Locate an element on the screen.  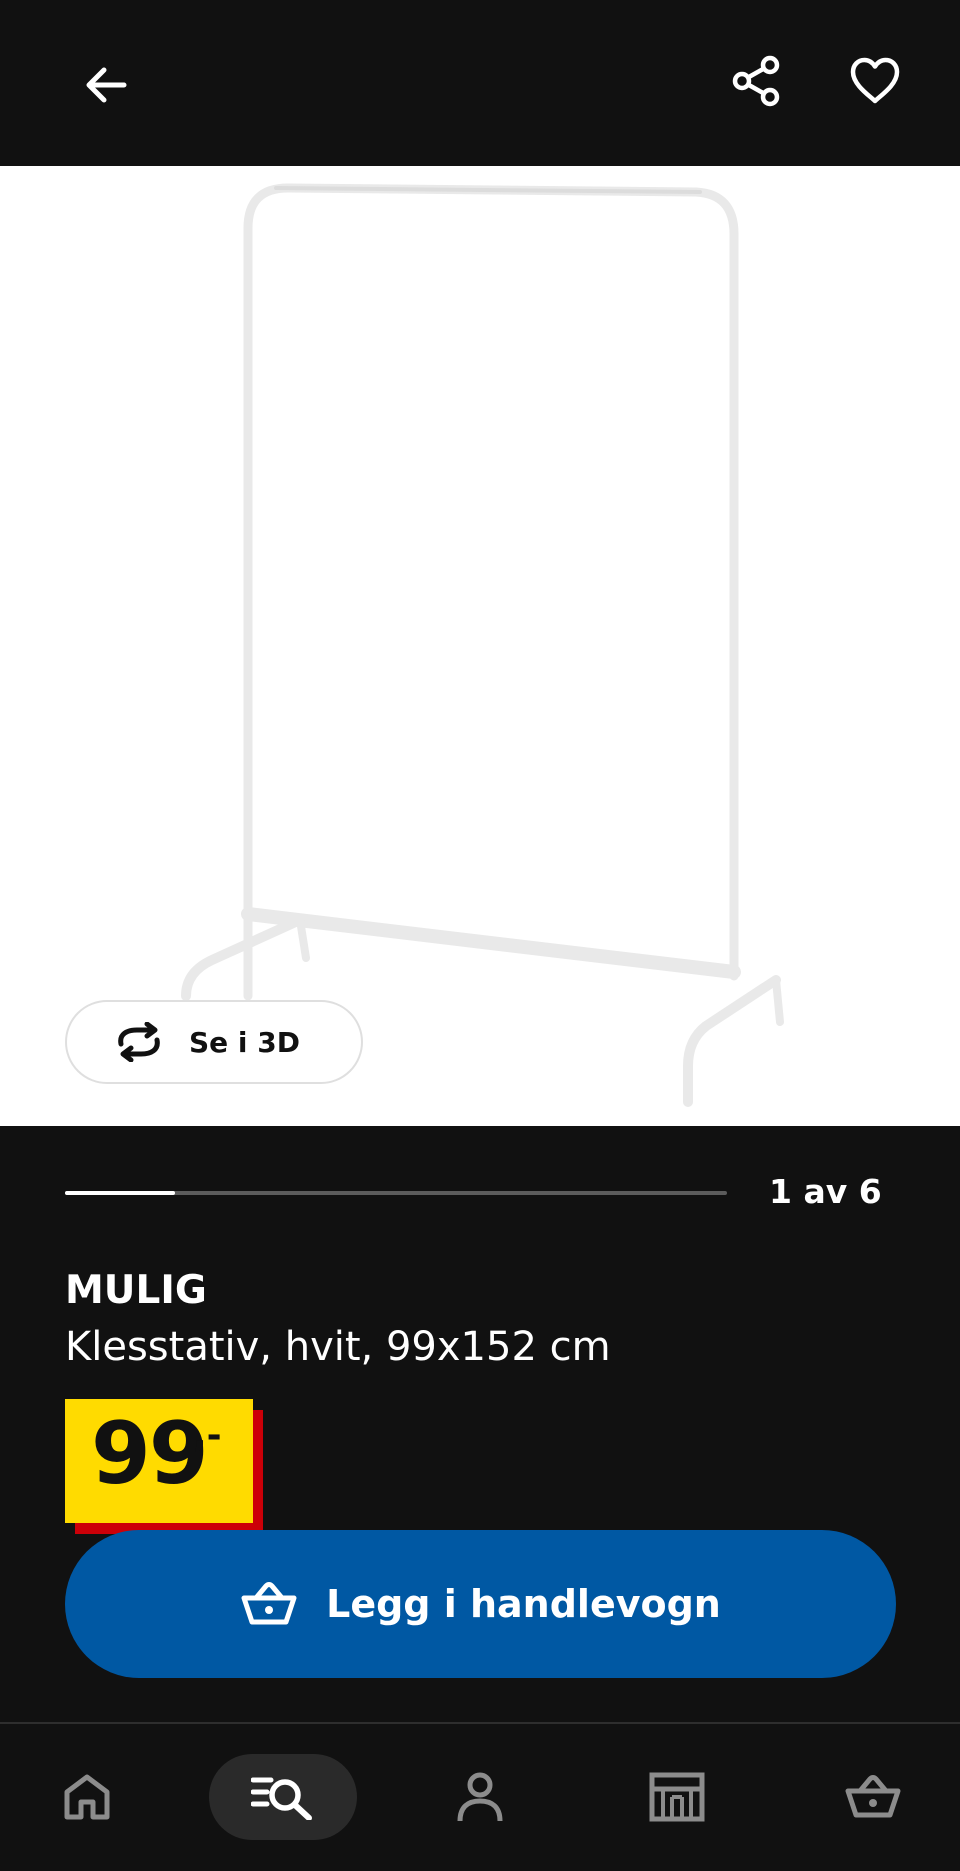
share-button is located at coordinates (757, 81).